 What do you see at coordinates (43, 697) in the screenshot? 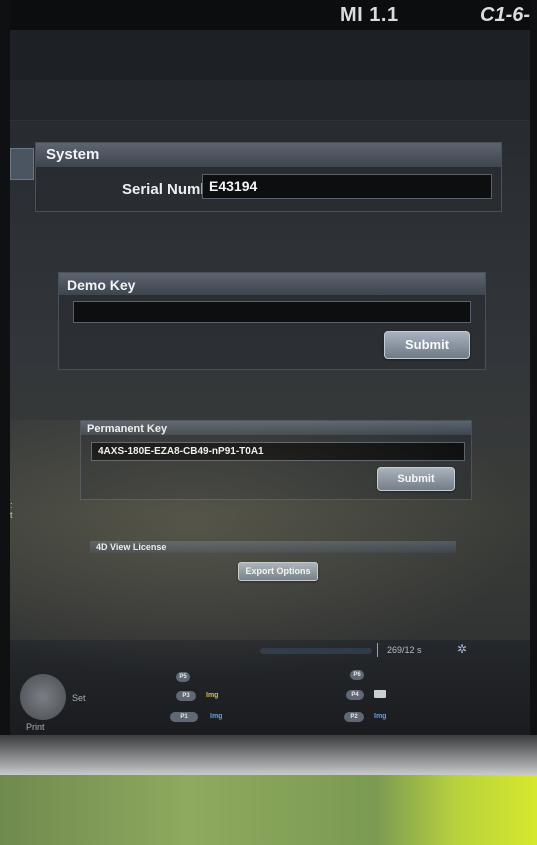
I see `trackball-icon` at bounding box center [43, 697].